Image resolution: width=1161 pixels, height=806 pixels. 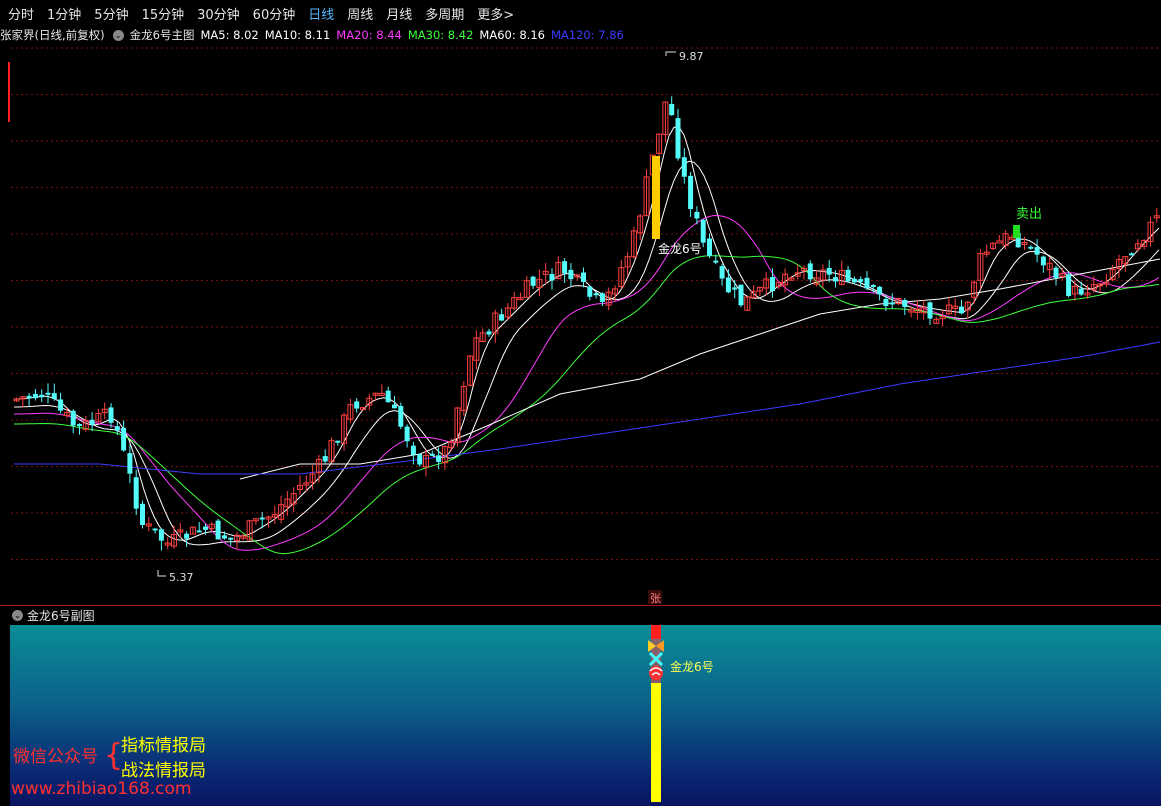 I want to click on ma10-value: MA10: 8.11, so click(x=297, y=35).